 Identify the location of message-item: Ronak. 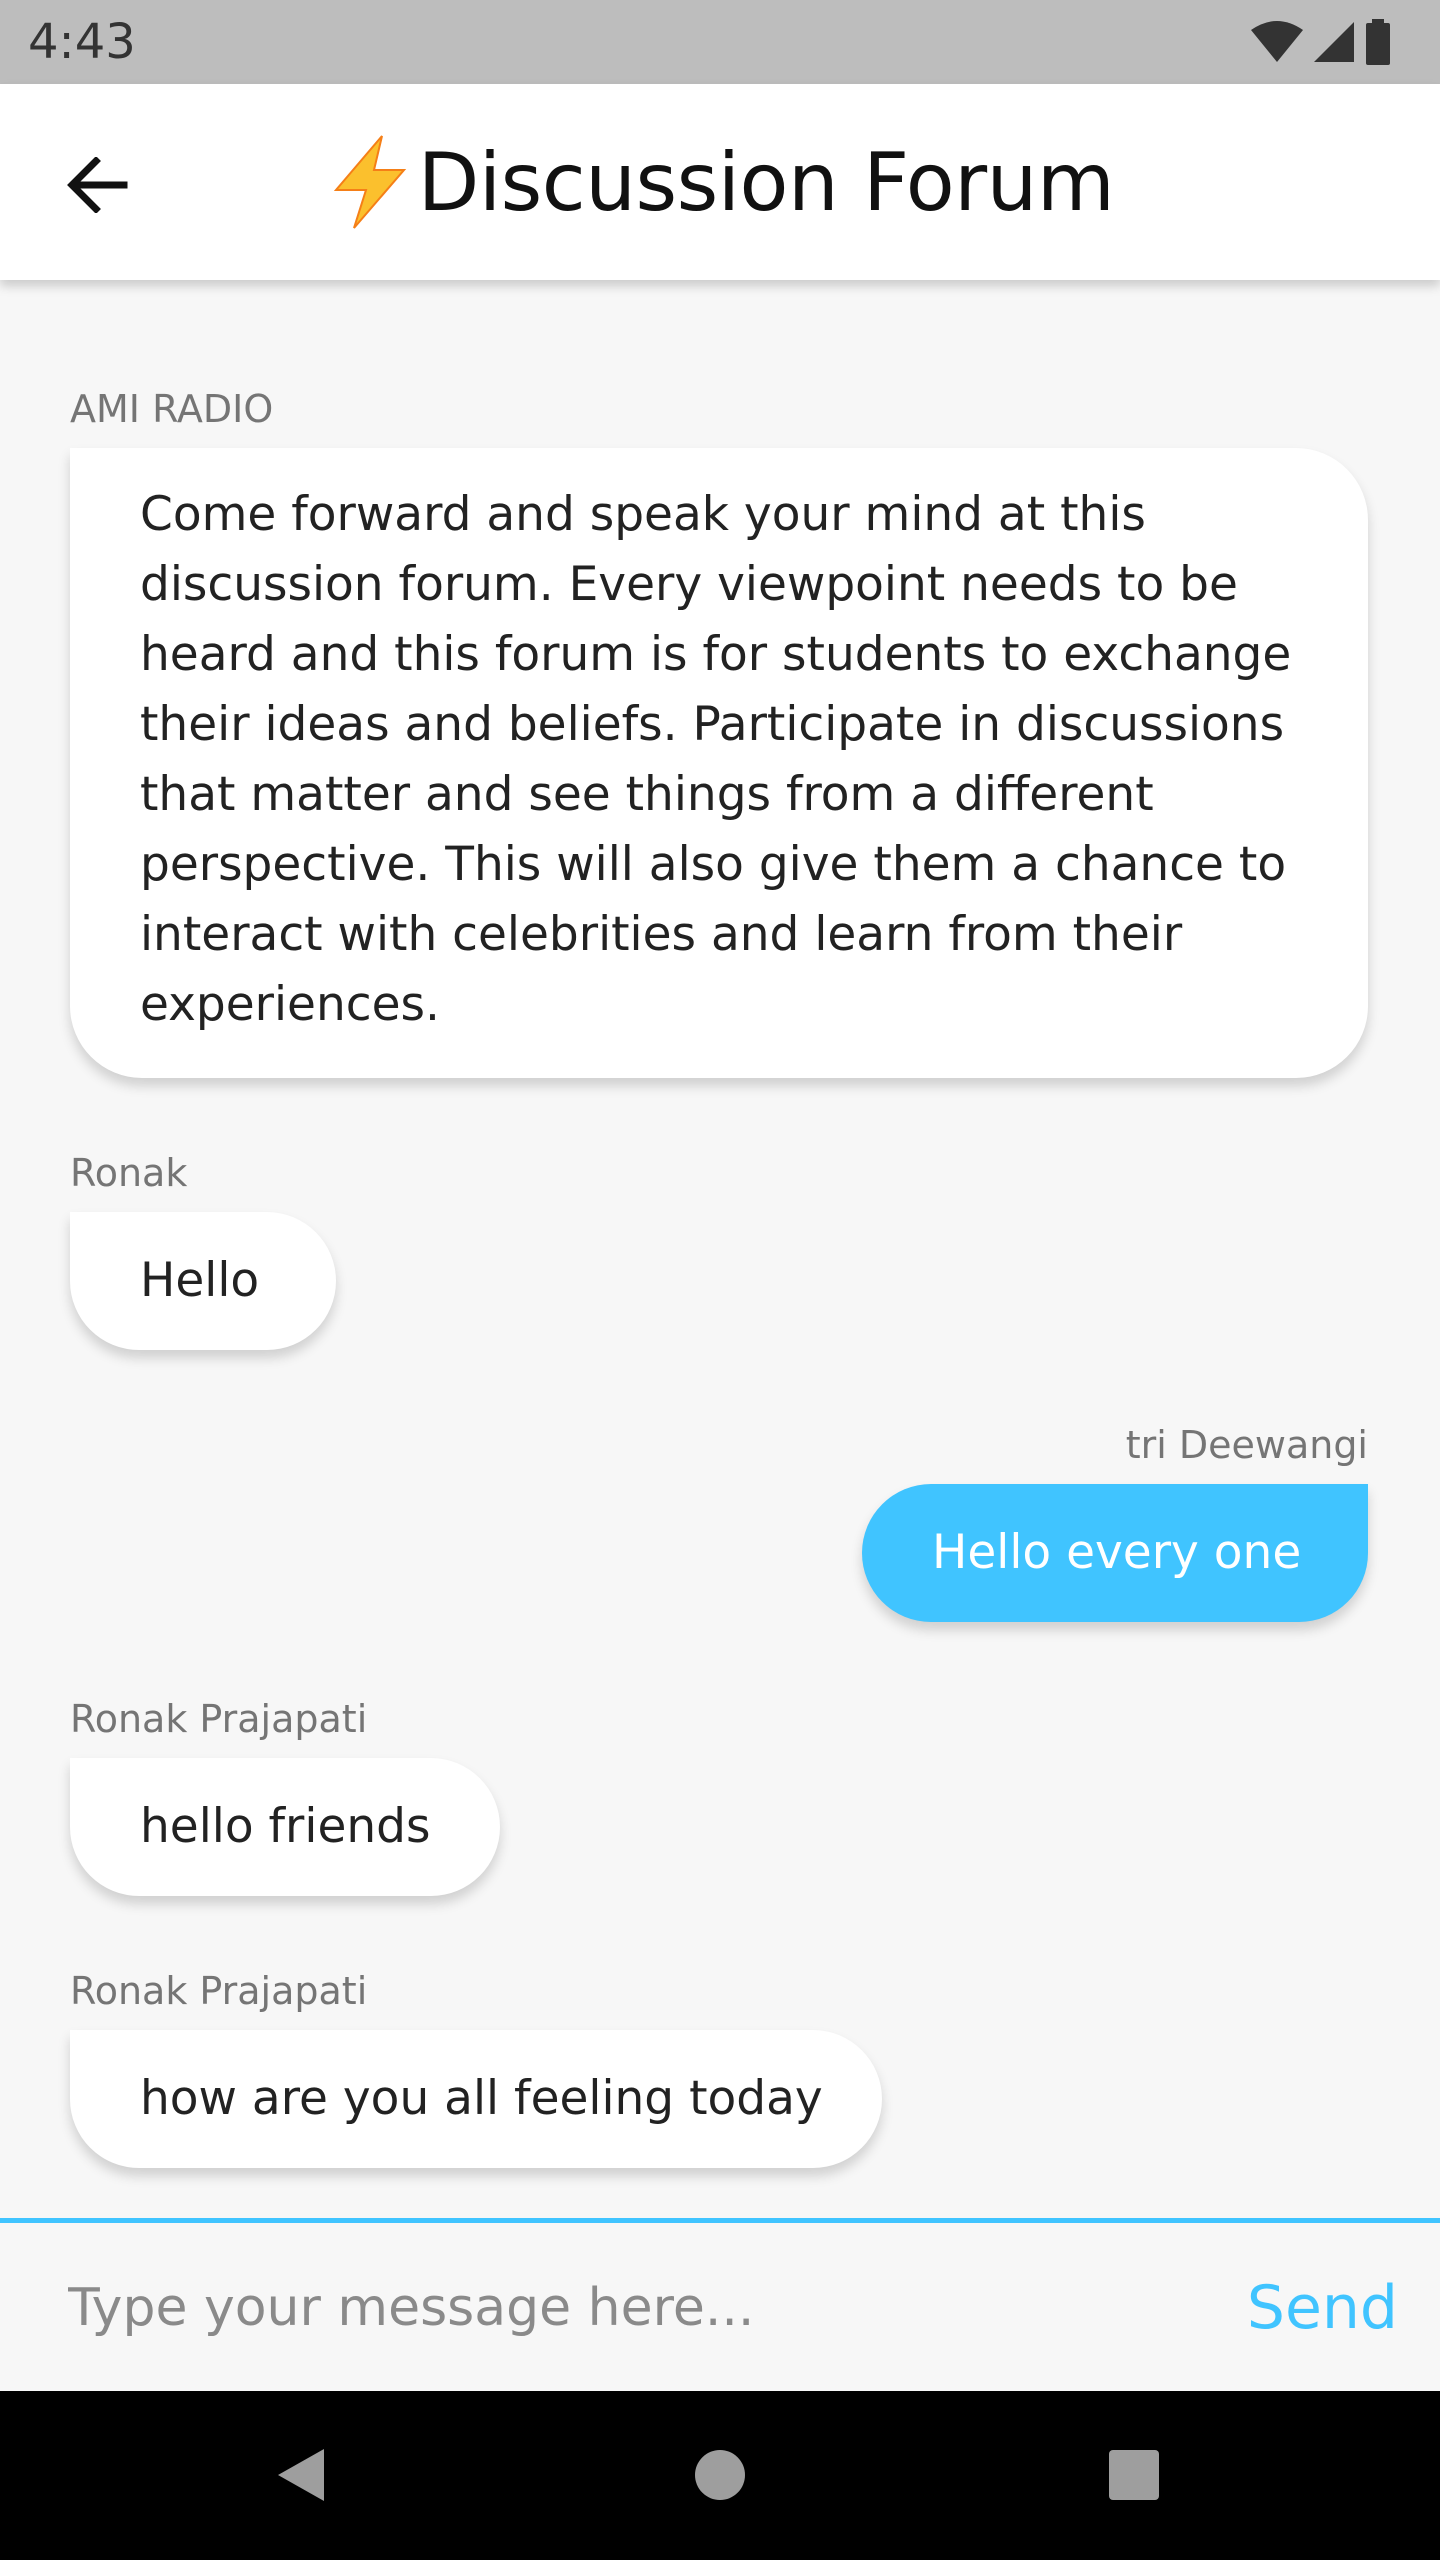
(128, 1173).